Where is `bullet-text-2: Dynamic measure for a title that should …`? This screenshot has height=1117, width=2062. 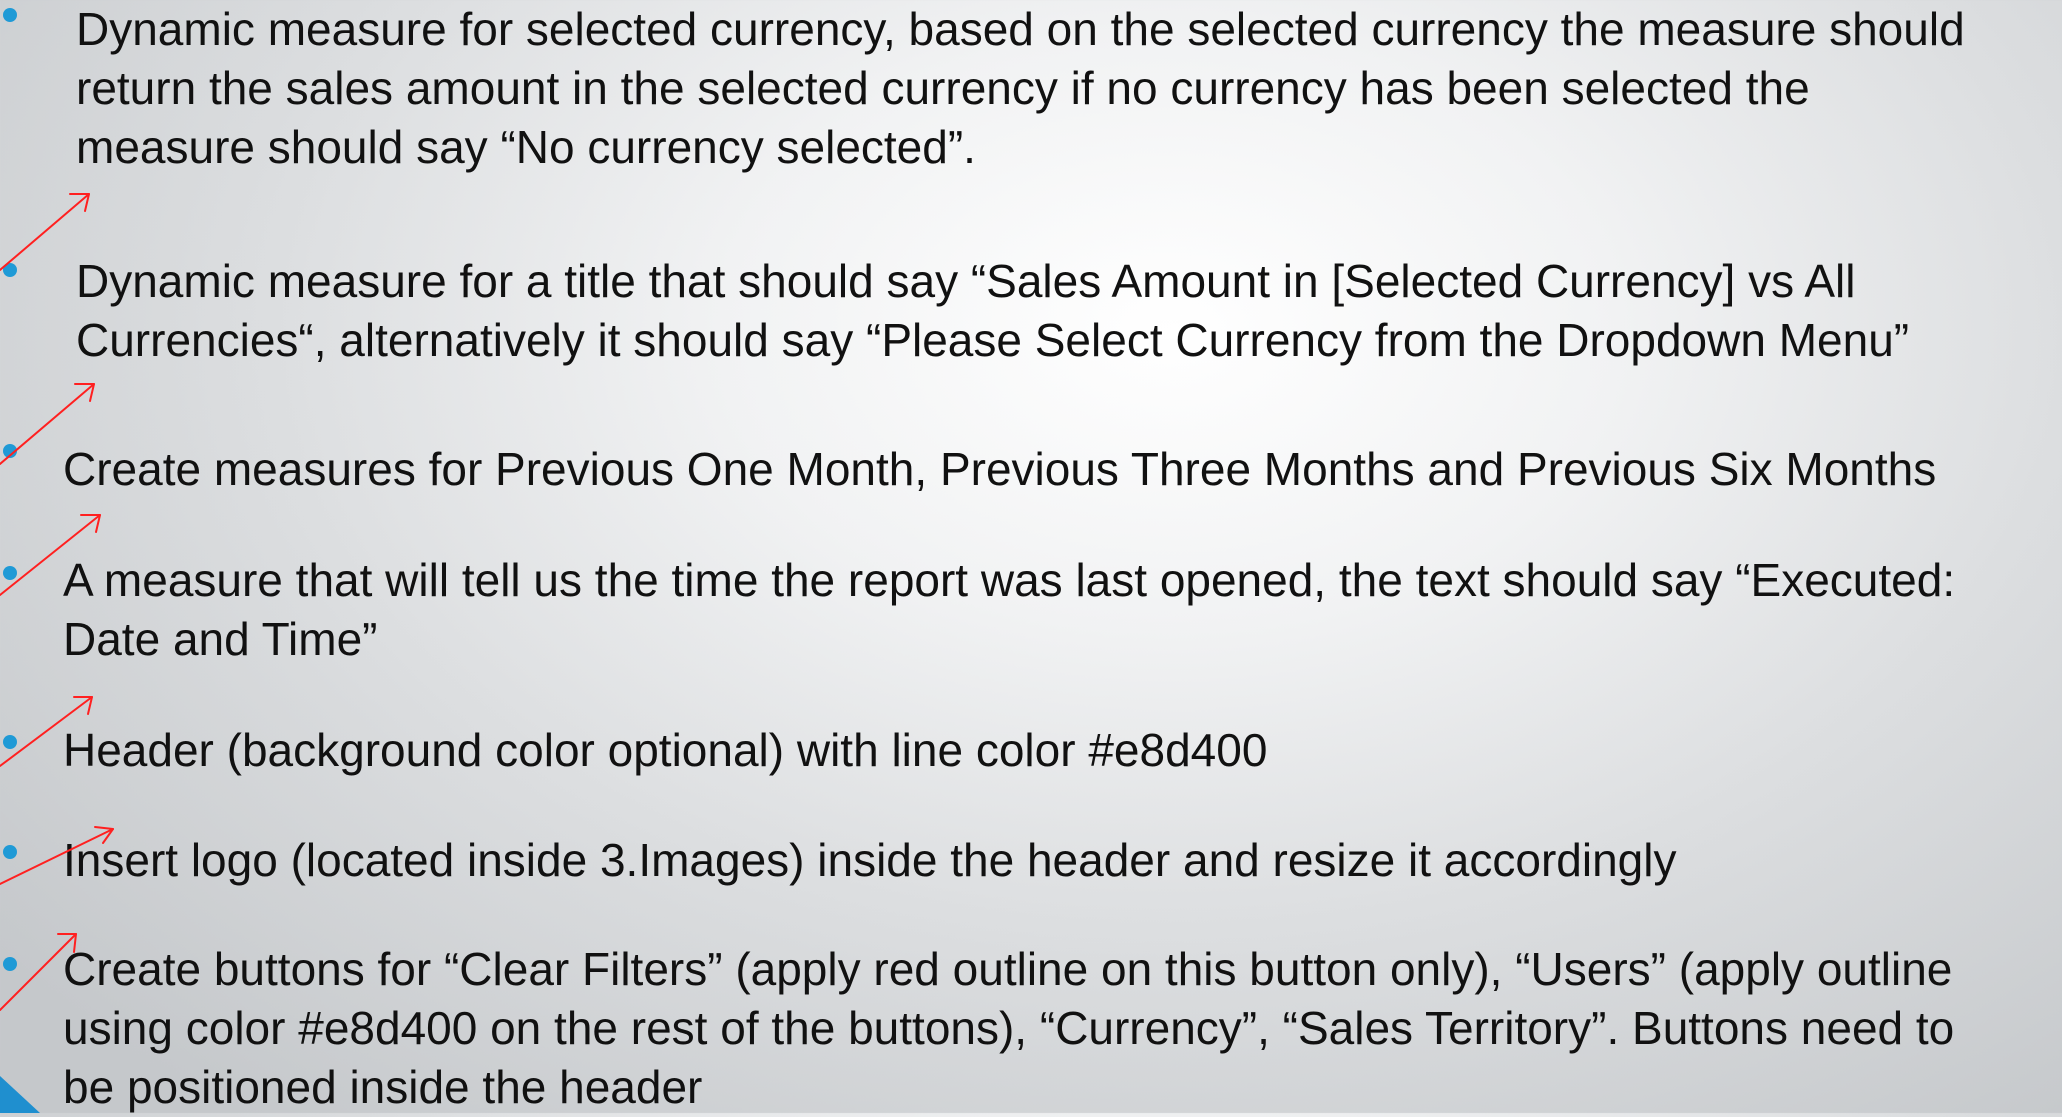 bullet-text-2: Dynamic measure for a title that should … is located at coordinates (992, 311).